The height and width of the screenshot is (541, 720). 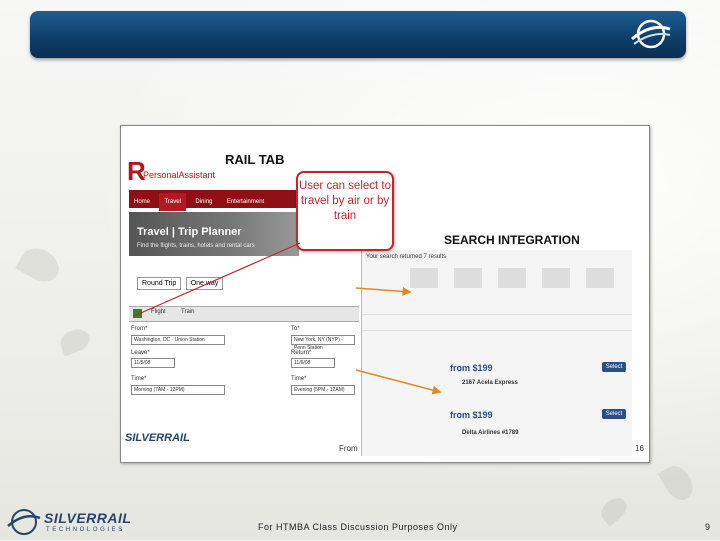 I want to click on personal-assistant-label: PersonalAssistant, so click(x=179, y=175).